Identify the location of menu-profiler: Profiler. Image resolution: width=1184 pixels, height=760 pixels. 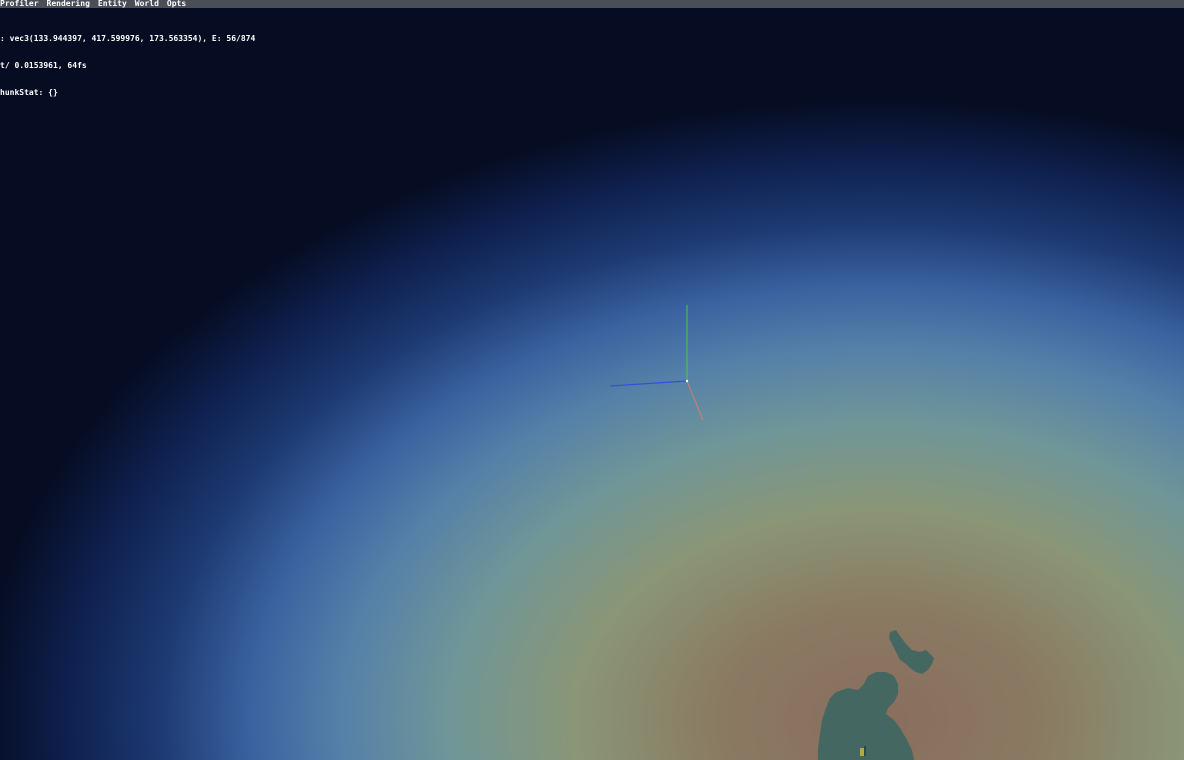
(21, 4).